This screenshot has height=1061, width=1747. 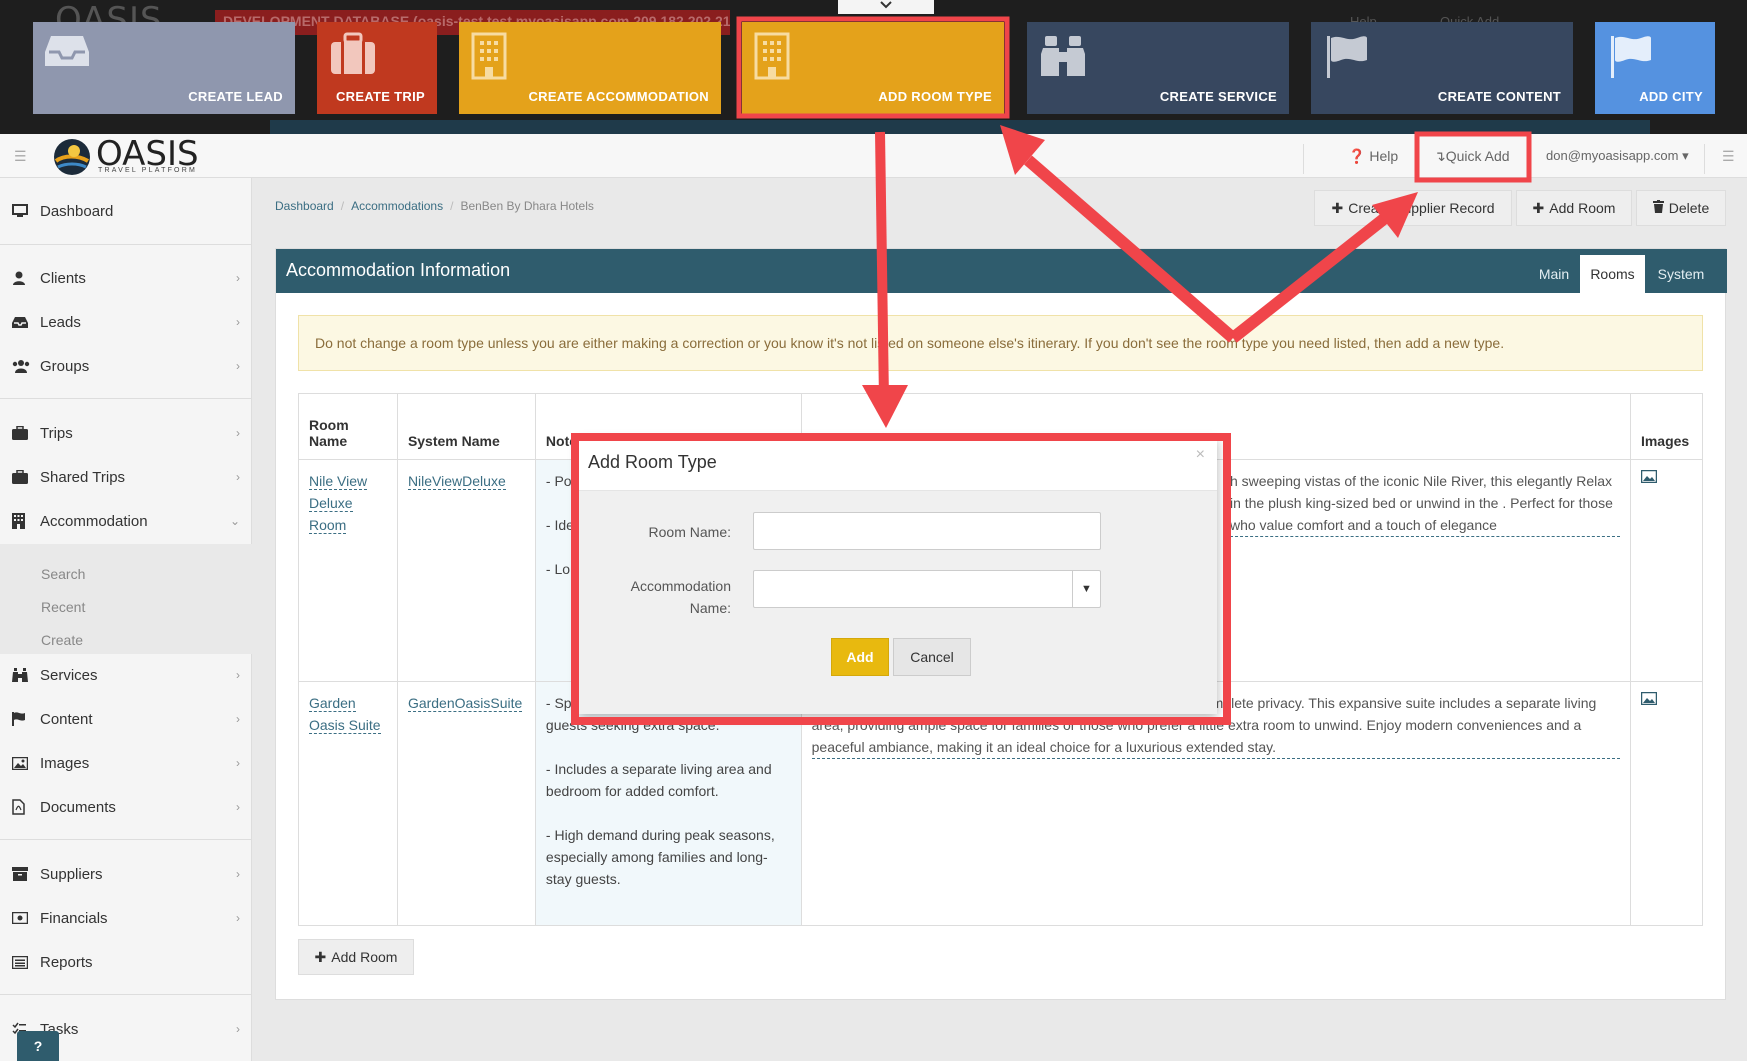 What do you see at coordinates (164, 68) in the screenshot?
I see `create-lead-tile: CREATE LEAD` at bounding box center [164, 68].